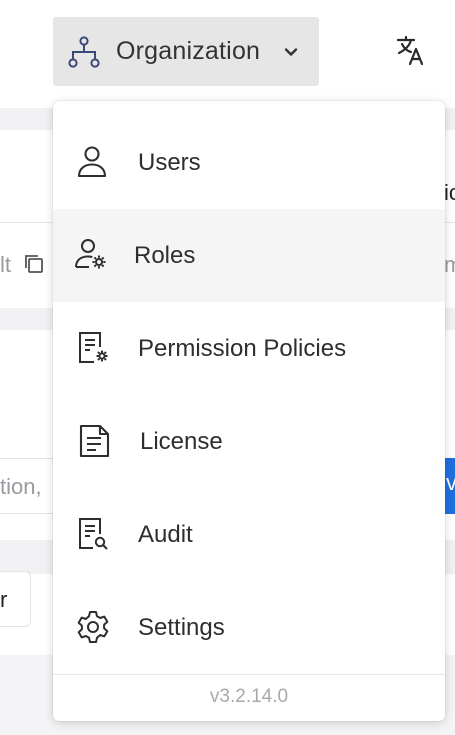 This screenshot has height=735, width=455. I want to click on background-text-fragment: mi, so click(449, 264).